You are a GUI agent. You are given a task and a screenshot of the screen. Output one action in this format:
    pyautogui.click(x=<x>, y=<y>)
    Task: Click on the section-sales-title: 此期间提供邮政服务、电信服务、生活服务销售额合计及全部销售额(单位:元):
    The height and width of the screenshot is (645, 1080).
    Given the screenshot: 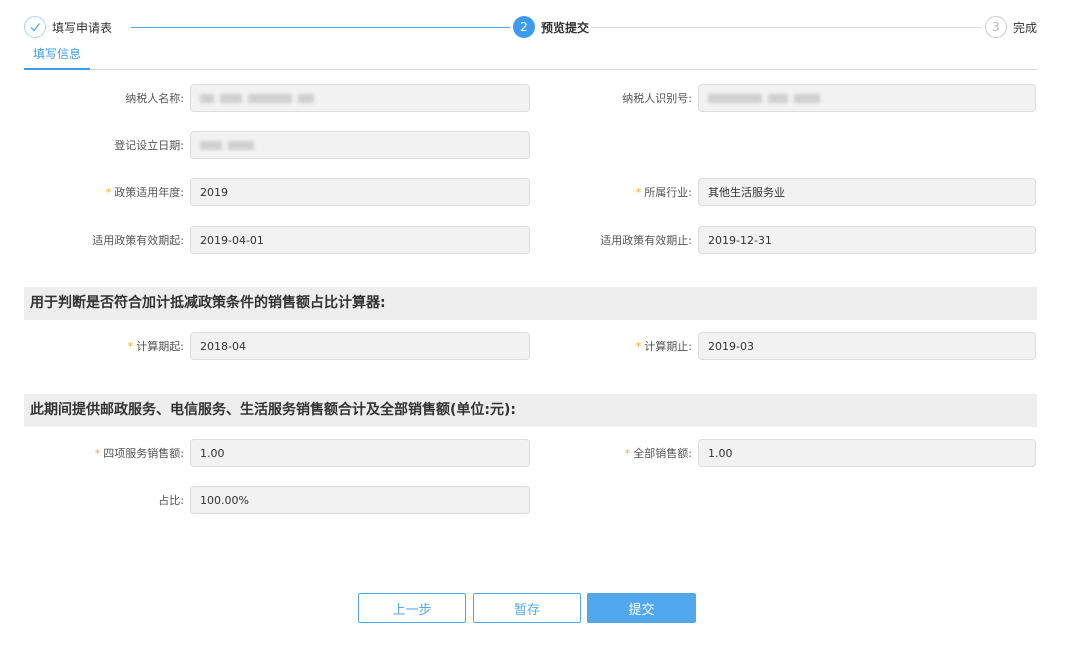 What is the action you would take?
    pyautogui.click(x=530, y=410)
    